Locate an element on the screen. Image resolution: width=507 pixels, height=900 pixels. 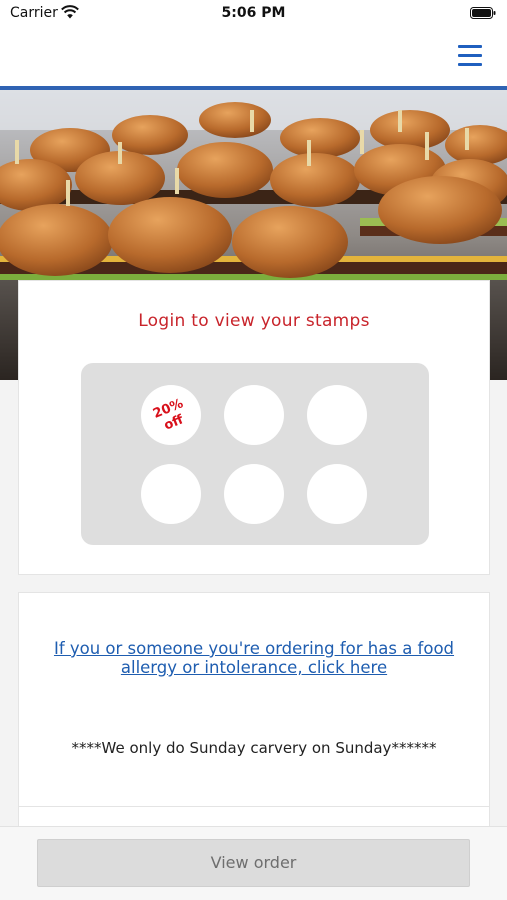
reward-stamp-label: 20% off is located at coordinates (168, 415).